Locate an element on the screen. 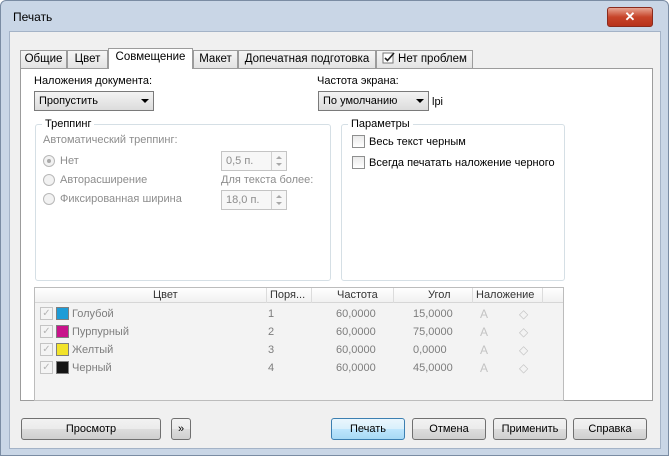  screen-frequency-label: Частота экрана: is located at coordinates (358, 81).